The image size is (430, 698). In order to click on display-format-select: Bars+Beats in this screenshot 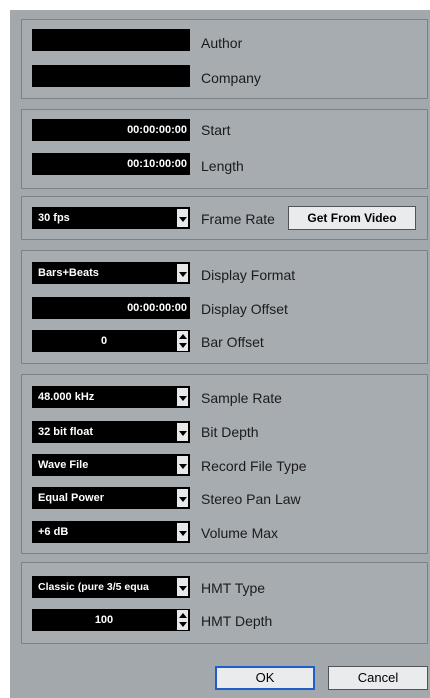, I will do `click(111, 273)`.